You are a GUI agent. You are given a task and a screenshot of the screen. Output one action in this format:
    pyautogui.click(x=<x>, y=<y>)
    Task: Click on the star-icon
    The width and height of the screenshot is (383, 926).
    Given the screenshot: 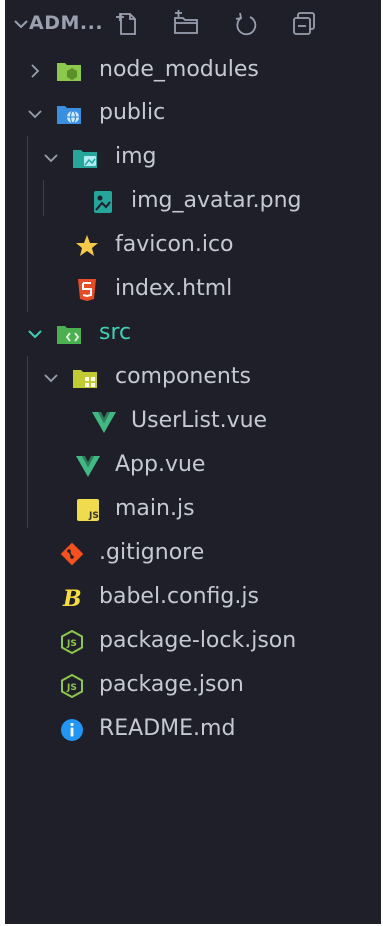 What is the action you would take?
    pyautogui.click(x=87, y=245)
    